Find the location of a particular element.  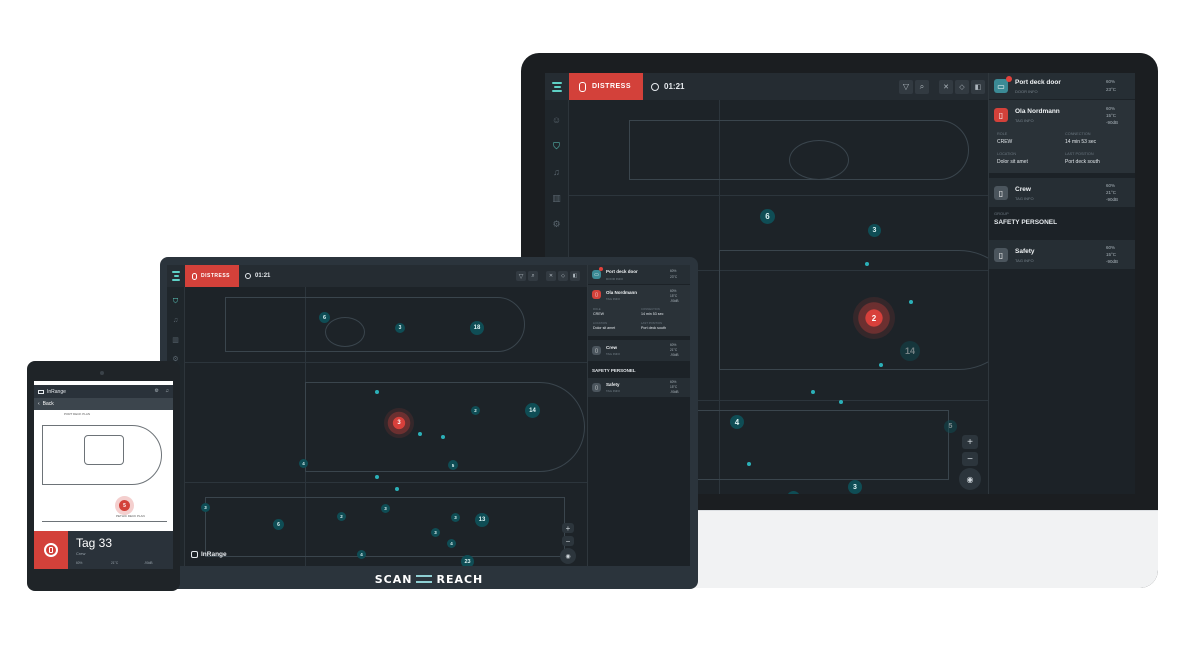

tag-icon-container is located at coordinates (51, 550).